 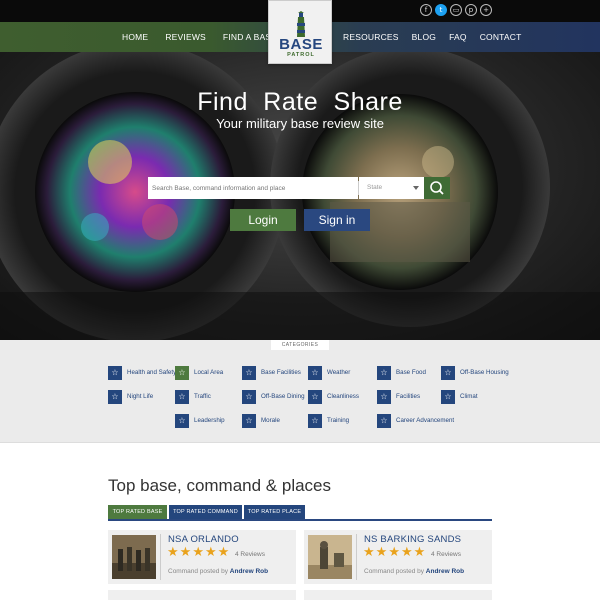 I want to click on logo-wordmark: BASE, so click(x=301, y=44).